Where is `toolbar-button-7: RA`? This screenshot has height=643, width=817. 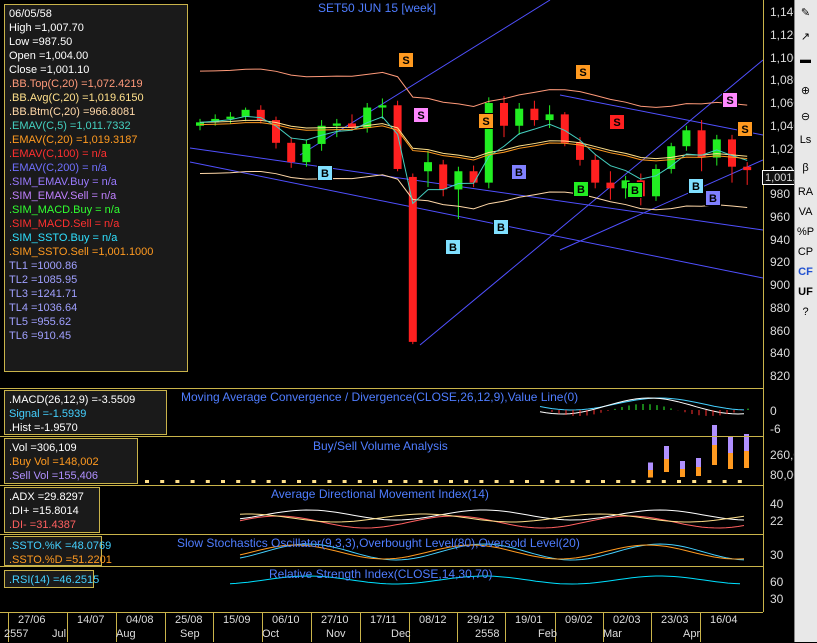 toolbar-button-7: RA is located at coordinates (805, 192).